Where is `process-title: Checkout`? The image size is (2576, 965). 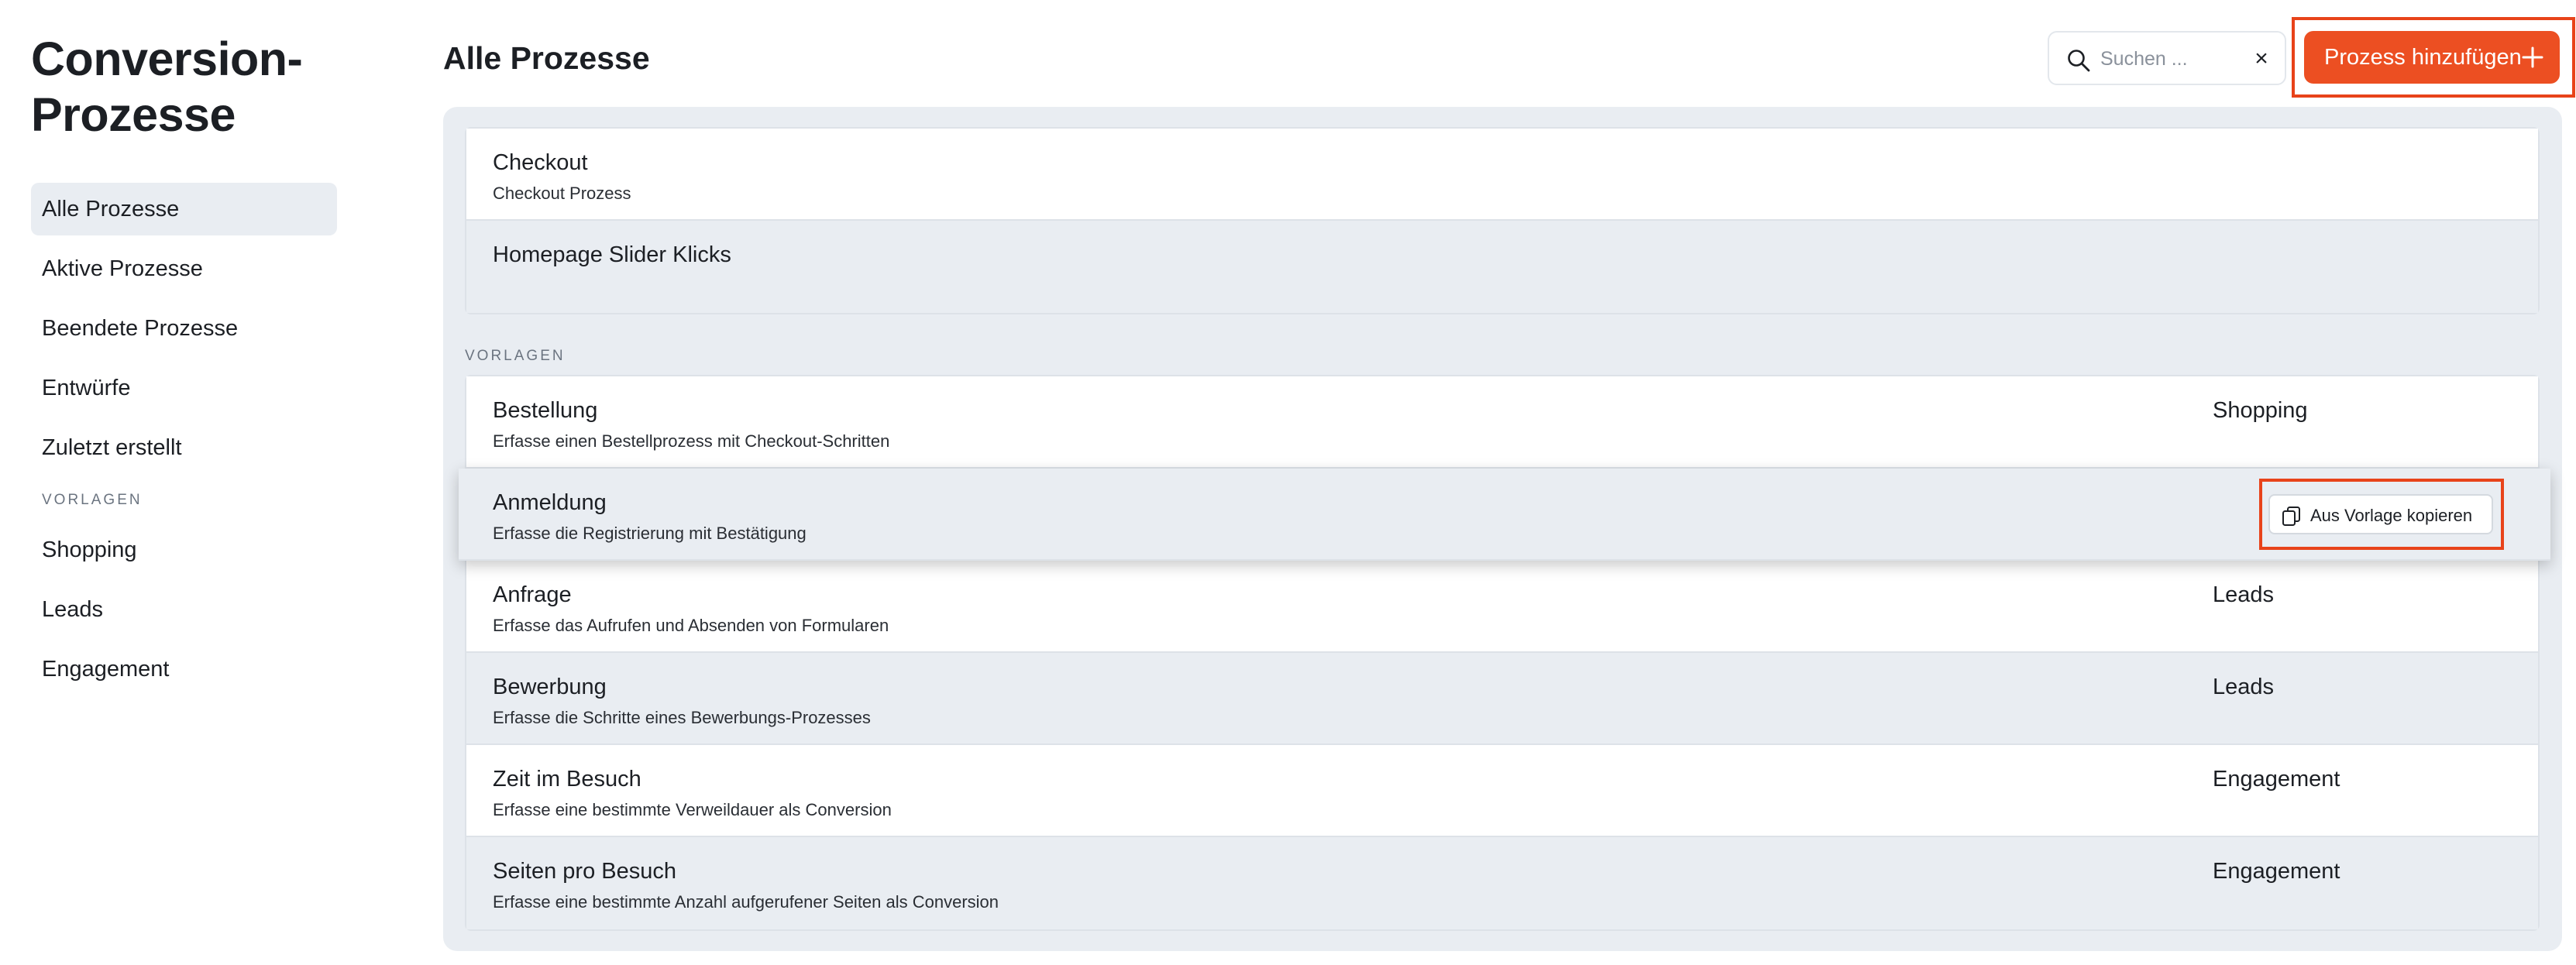
process-title: Checkout is located at coordinates (540, 162).